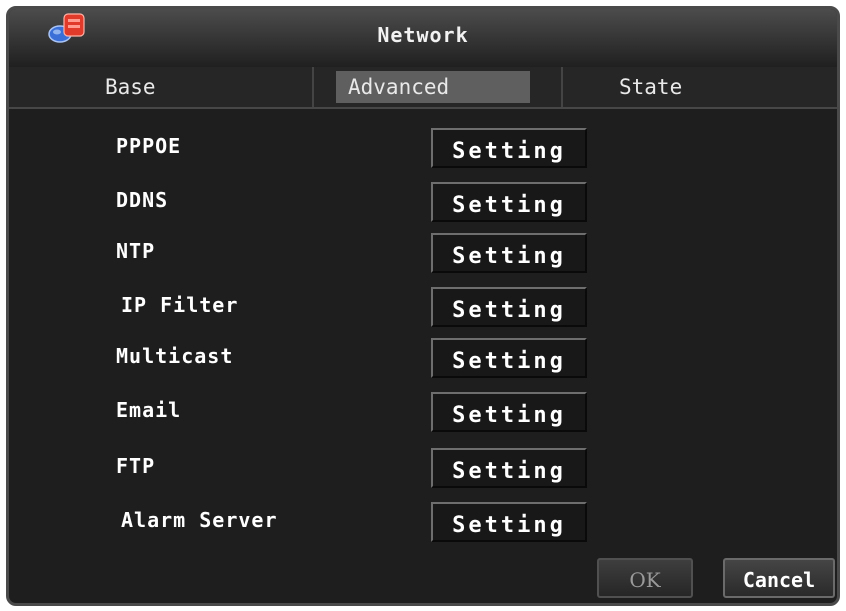 The width and height of the screenshot is (846, 611). Describe the element at coordinates (180, 305) in the screenshot. I see `ip-filter-label: IP Filter` at that location.